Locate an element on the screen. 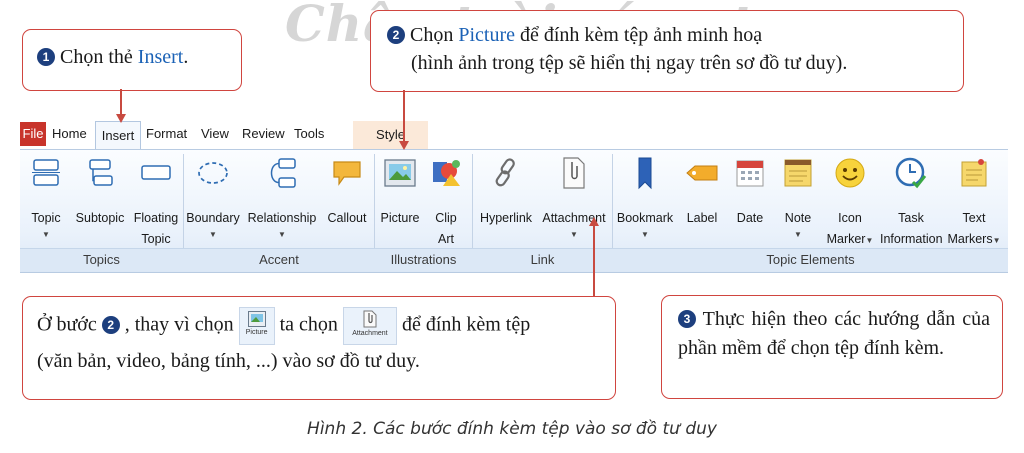  note-text: để đính kèm tệp is located at coordinates (466, 324).